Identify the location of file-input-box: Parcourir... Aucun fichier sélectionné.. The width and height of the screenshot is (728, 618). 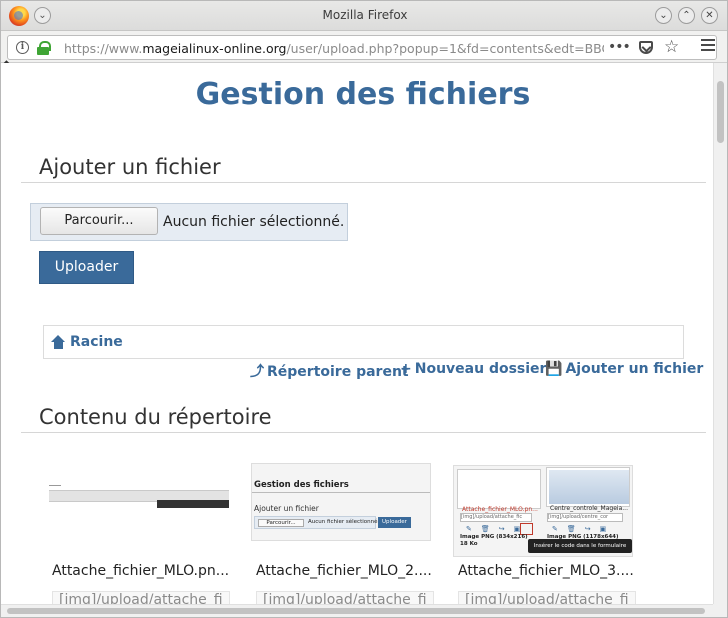
(189, 222).